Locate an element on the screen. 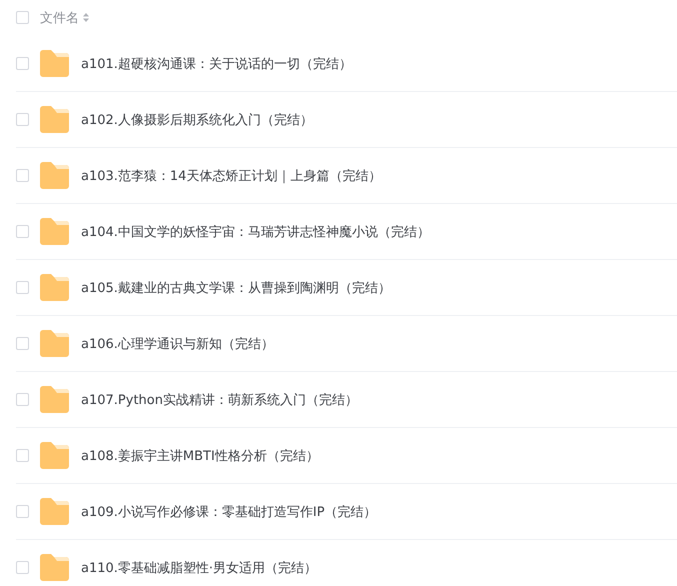 The width and height of the screenshot is (677, 586). file-name: a106.心理学通识与新知（完结） is located at coordinates (177, 343).